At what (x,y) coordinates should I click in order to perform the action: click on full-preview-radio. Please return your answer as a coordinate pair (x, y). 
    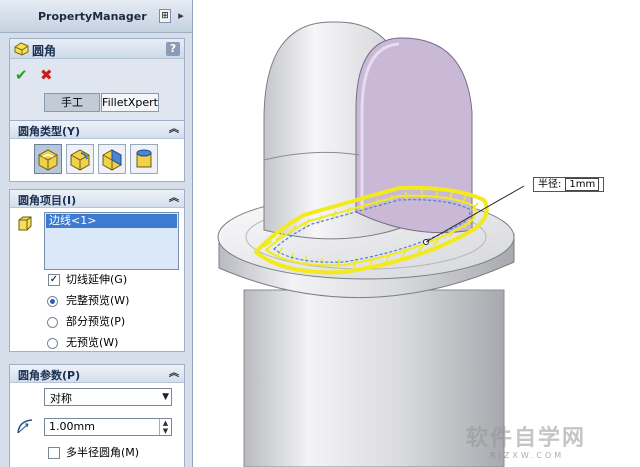
    Looking at the image, I should click on (52, 301).